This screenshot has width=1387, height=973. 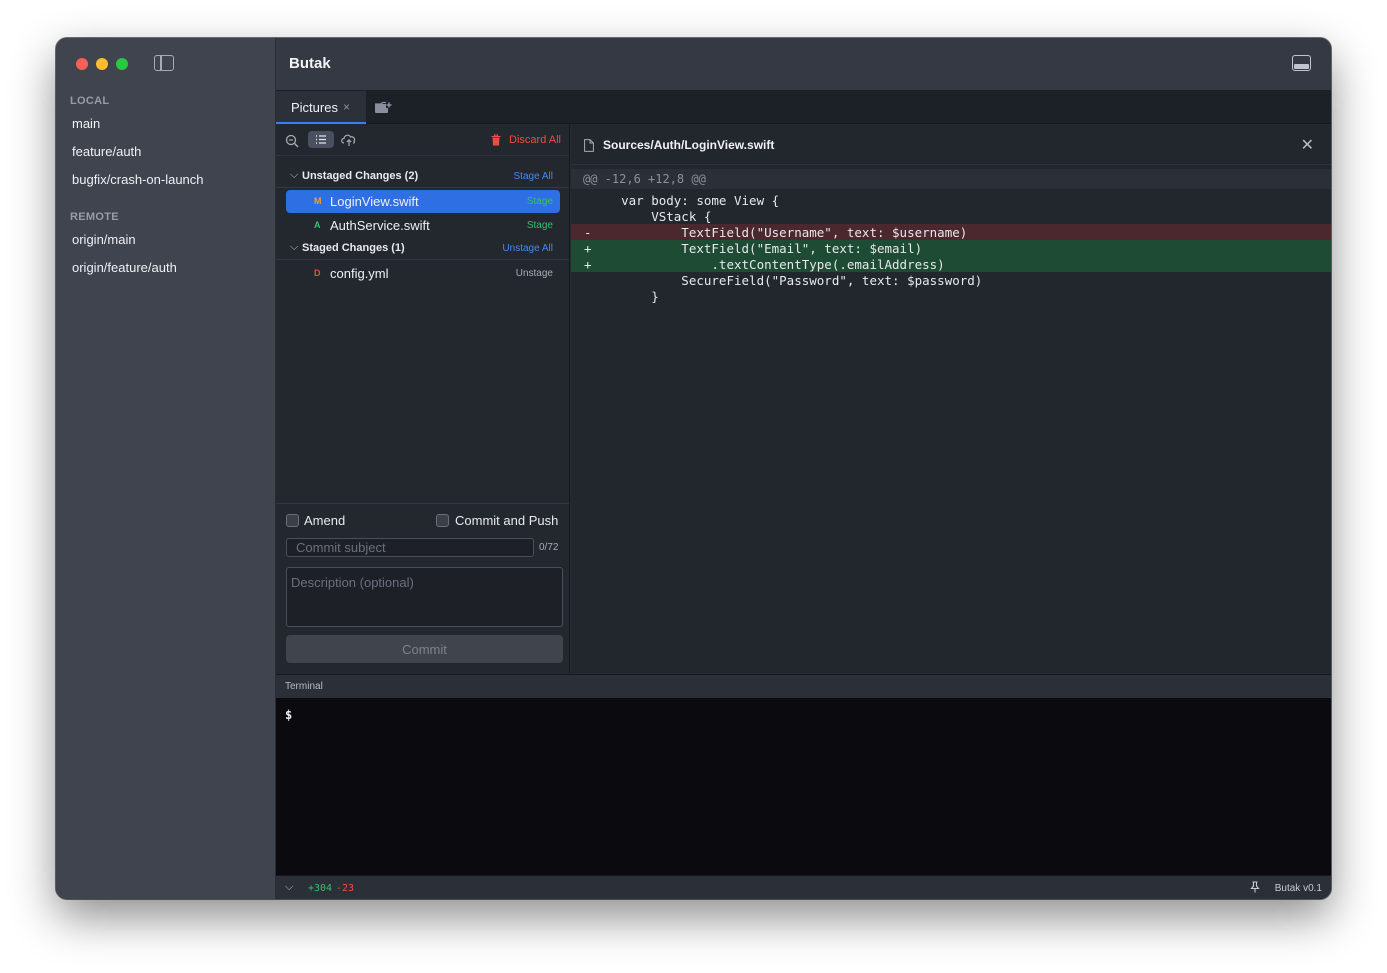 What do you see at coordinates (124, 267) in the screenshot?
I see `remote-branch-origin-feature-auth: origin/feature/auth` at bounding box center [124, 267].